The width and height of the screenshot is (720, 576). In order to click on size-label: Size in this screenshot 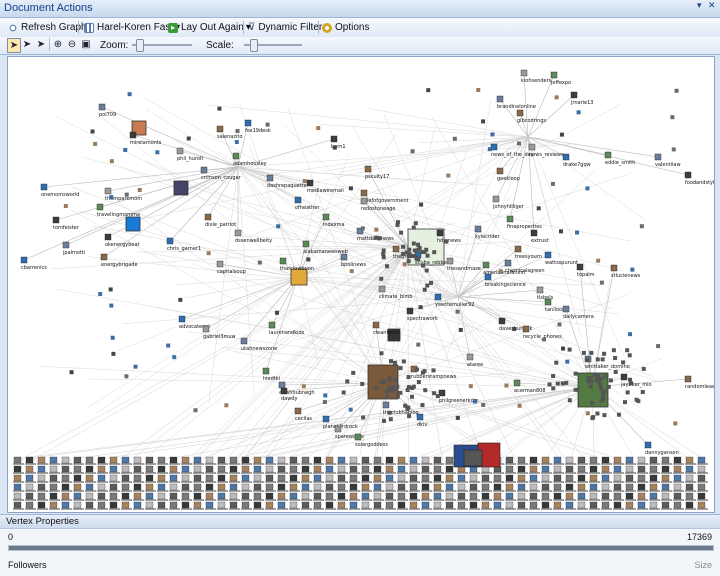, I will do `click(703, 565)`.